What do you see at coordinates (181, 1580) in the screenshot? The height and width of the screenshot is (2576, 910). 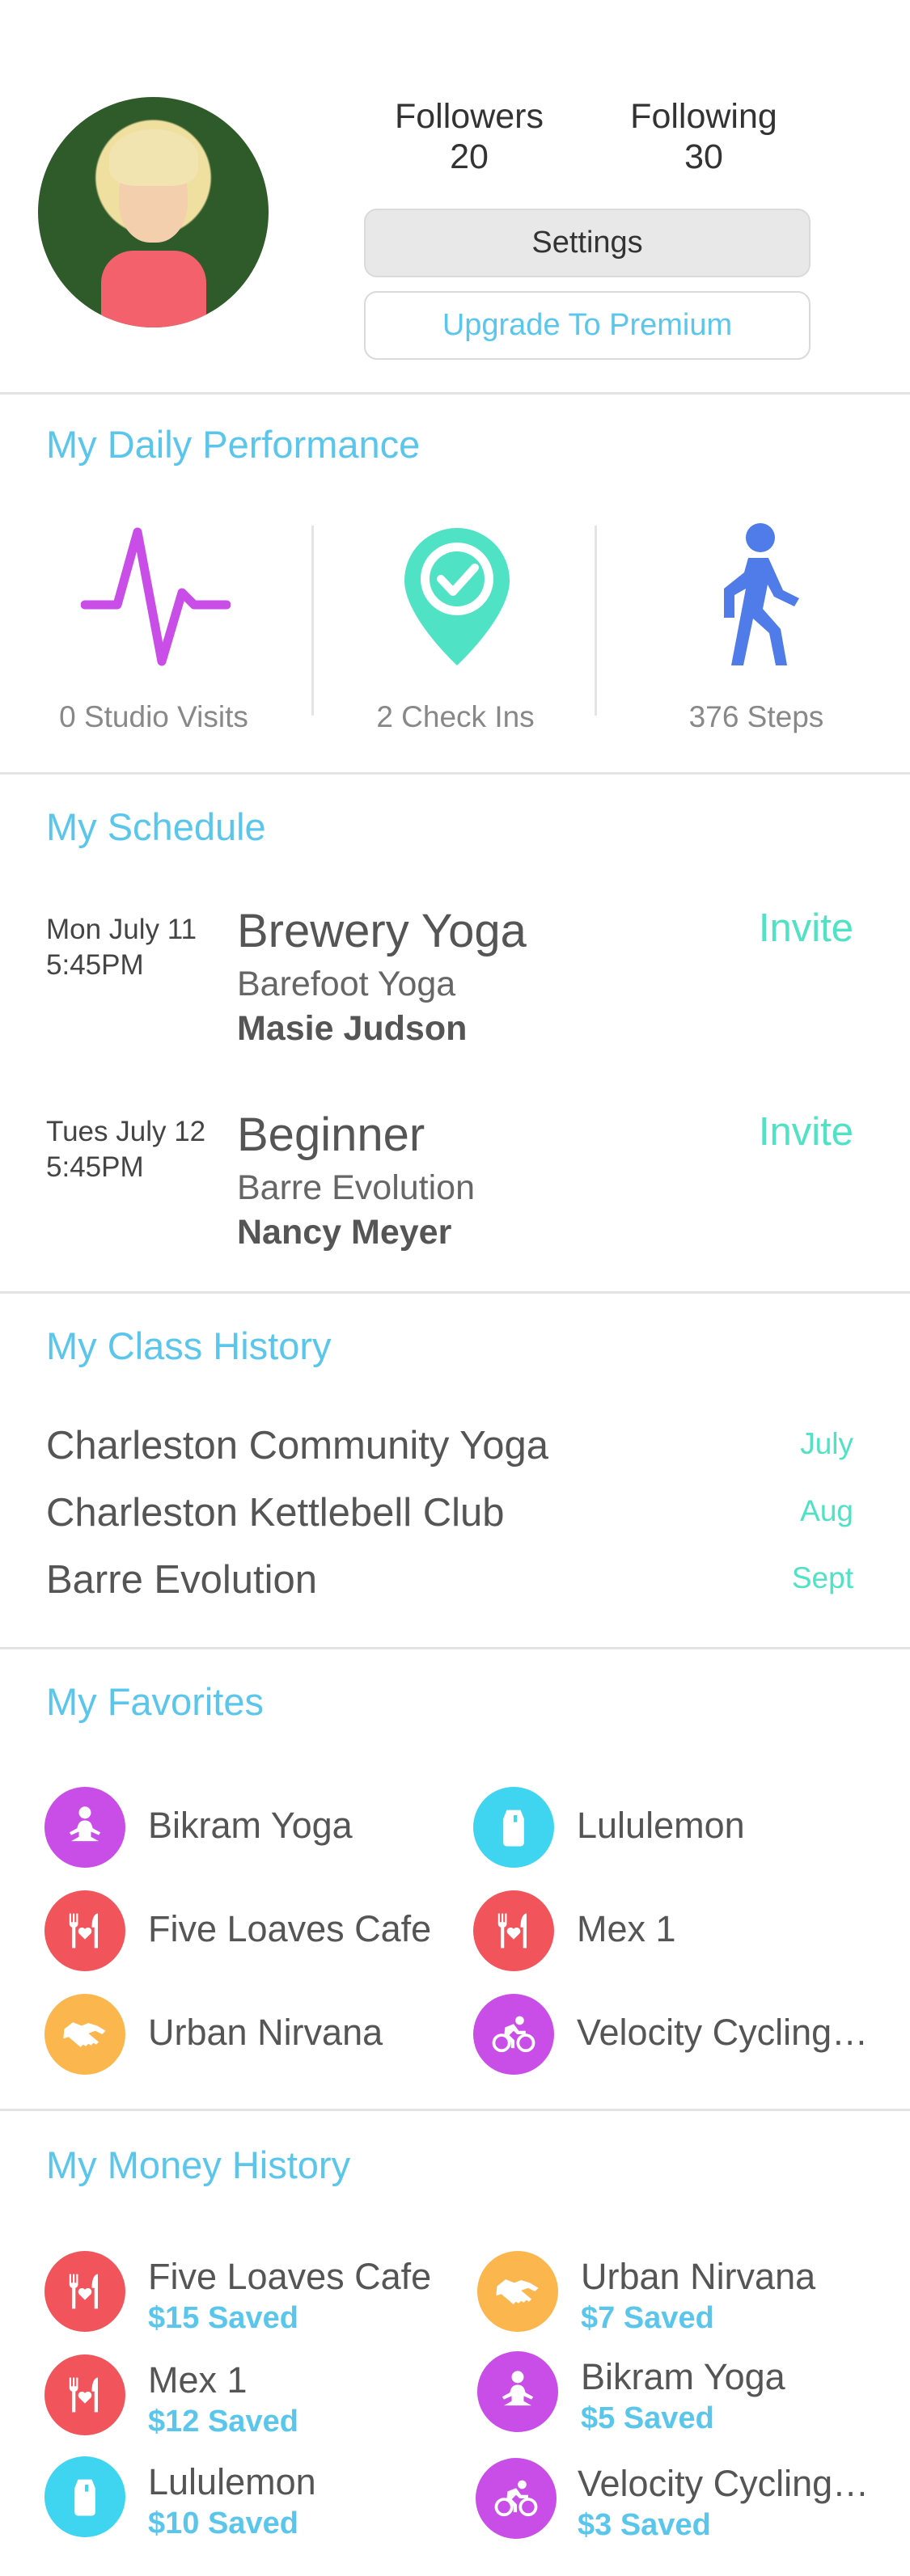 I see `history-class-name: Barre Evolution` at bounding box center [181, 1580].